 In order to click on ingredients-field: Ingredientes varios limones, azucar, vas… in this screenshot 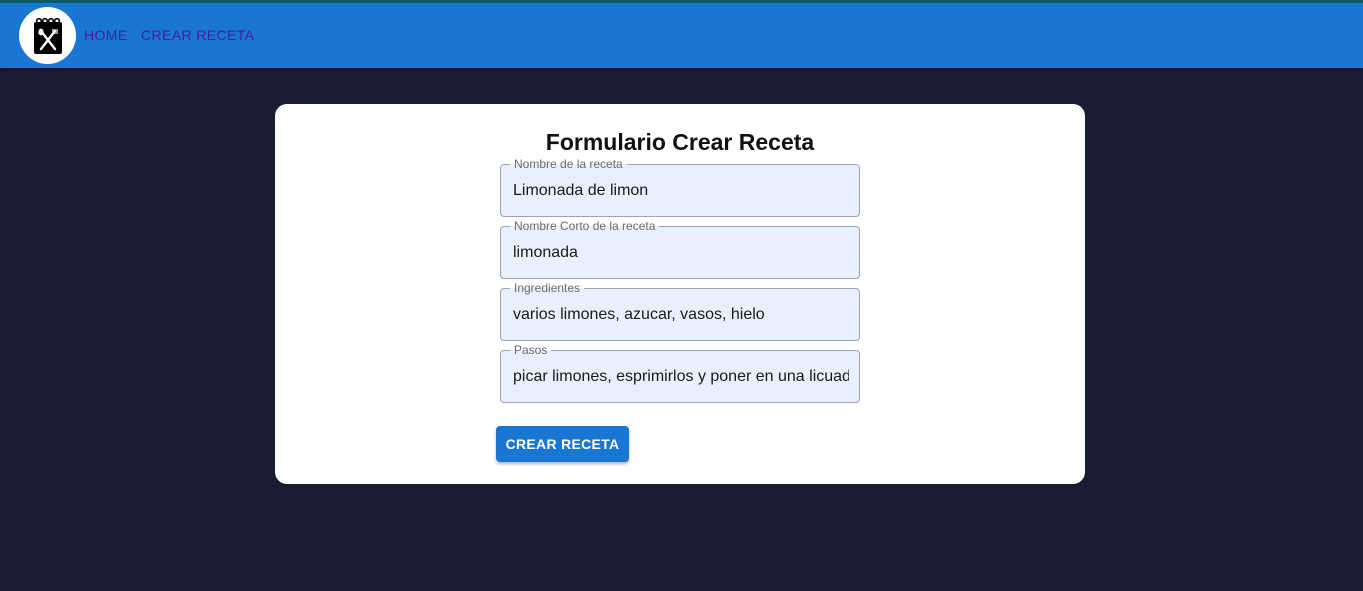, I will do `click(680, 311)`.